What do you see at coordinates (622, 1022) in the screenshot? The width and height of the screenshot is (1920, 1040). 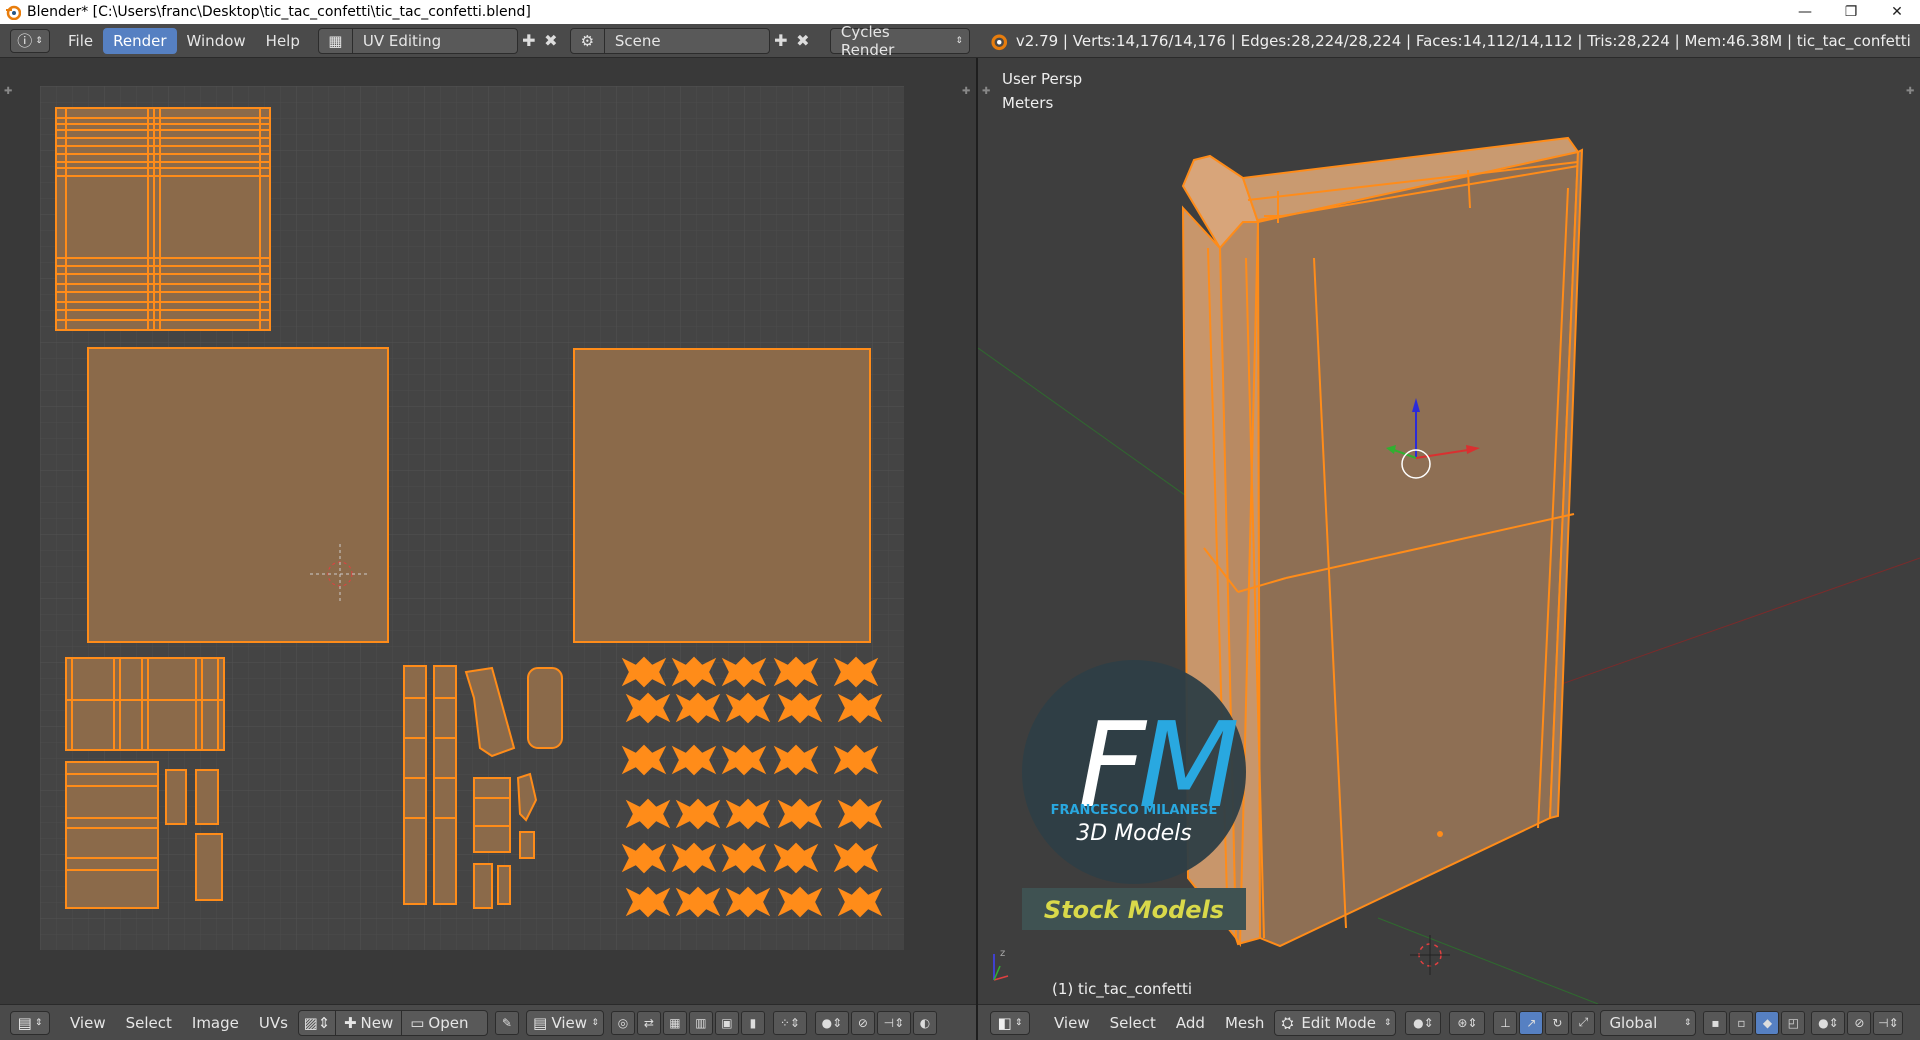 I see `pivot-icon: ◎` at bounding box center [622, 1022].